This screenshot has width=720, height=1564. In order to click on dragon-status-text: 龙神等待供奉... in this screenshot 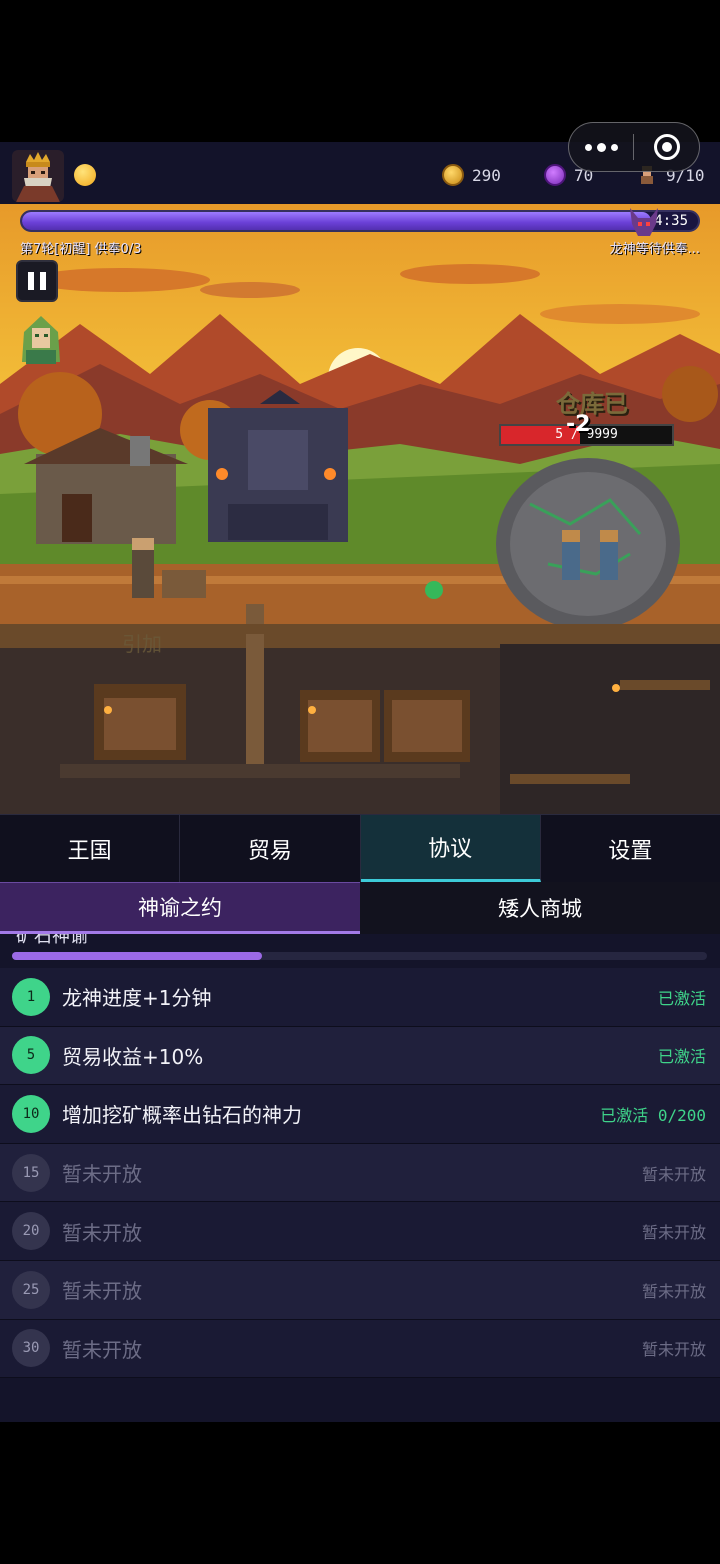, I will do `click(654, 249)`.